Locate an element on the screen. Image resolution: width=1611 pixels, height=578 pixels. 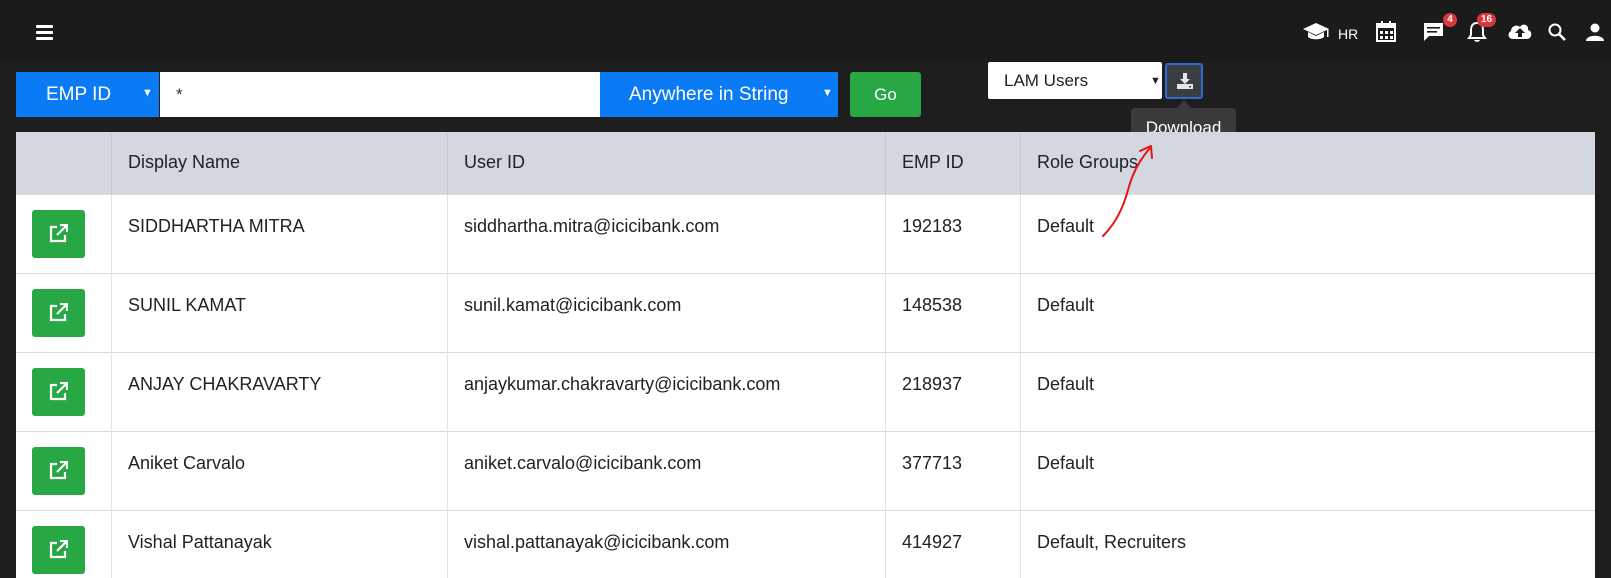
cloud-upload-icon is located at coordinates (1520, 31).